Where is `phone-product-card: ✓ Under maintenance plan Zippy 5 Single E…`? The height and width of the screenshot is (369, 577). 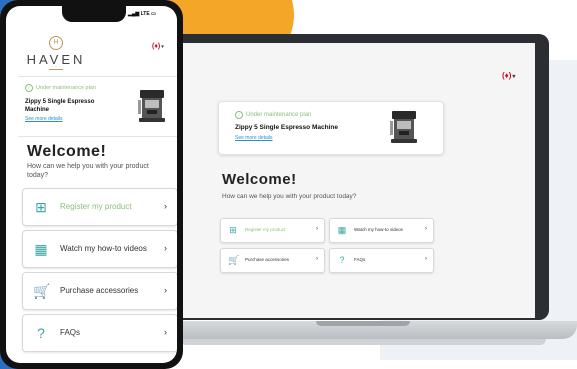 phone-product-card: ✓ Under maintenance plan Zippy 5 Single E… is located at coordinates (99, 108).